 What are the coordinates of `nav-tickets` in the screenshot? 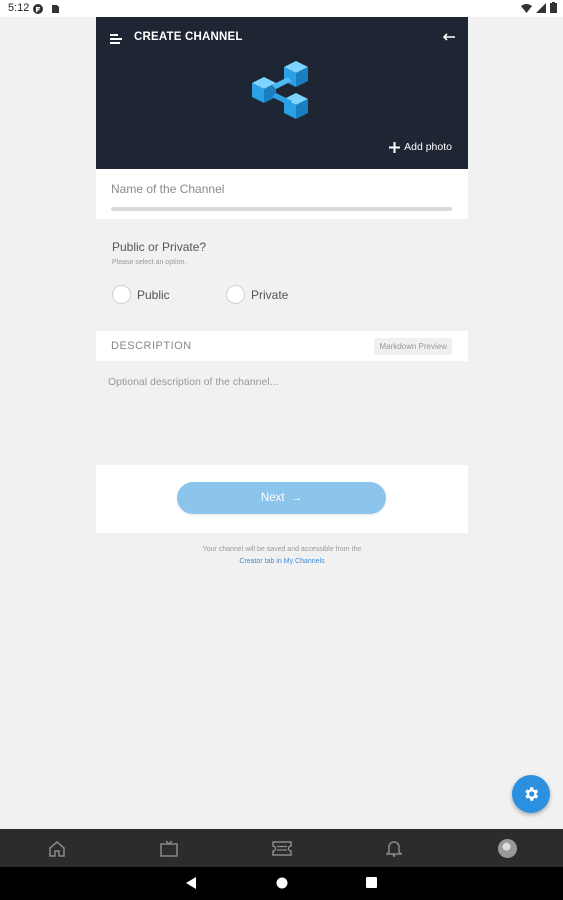 It's located at (282, 848).